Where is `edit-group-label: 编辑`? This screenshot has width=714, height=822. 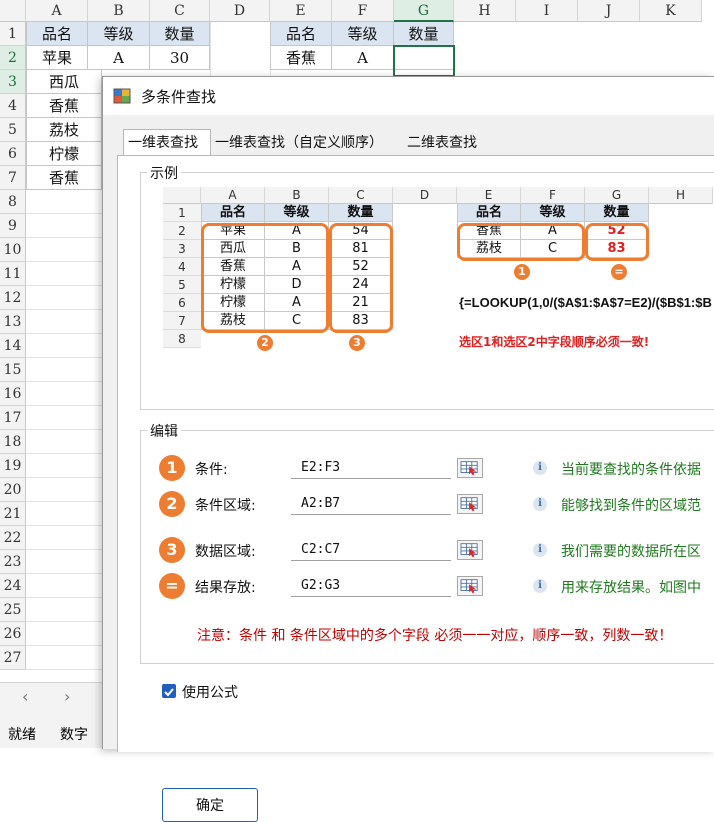
edit-group-label: 编辑 is located at coordinates (164, 431).